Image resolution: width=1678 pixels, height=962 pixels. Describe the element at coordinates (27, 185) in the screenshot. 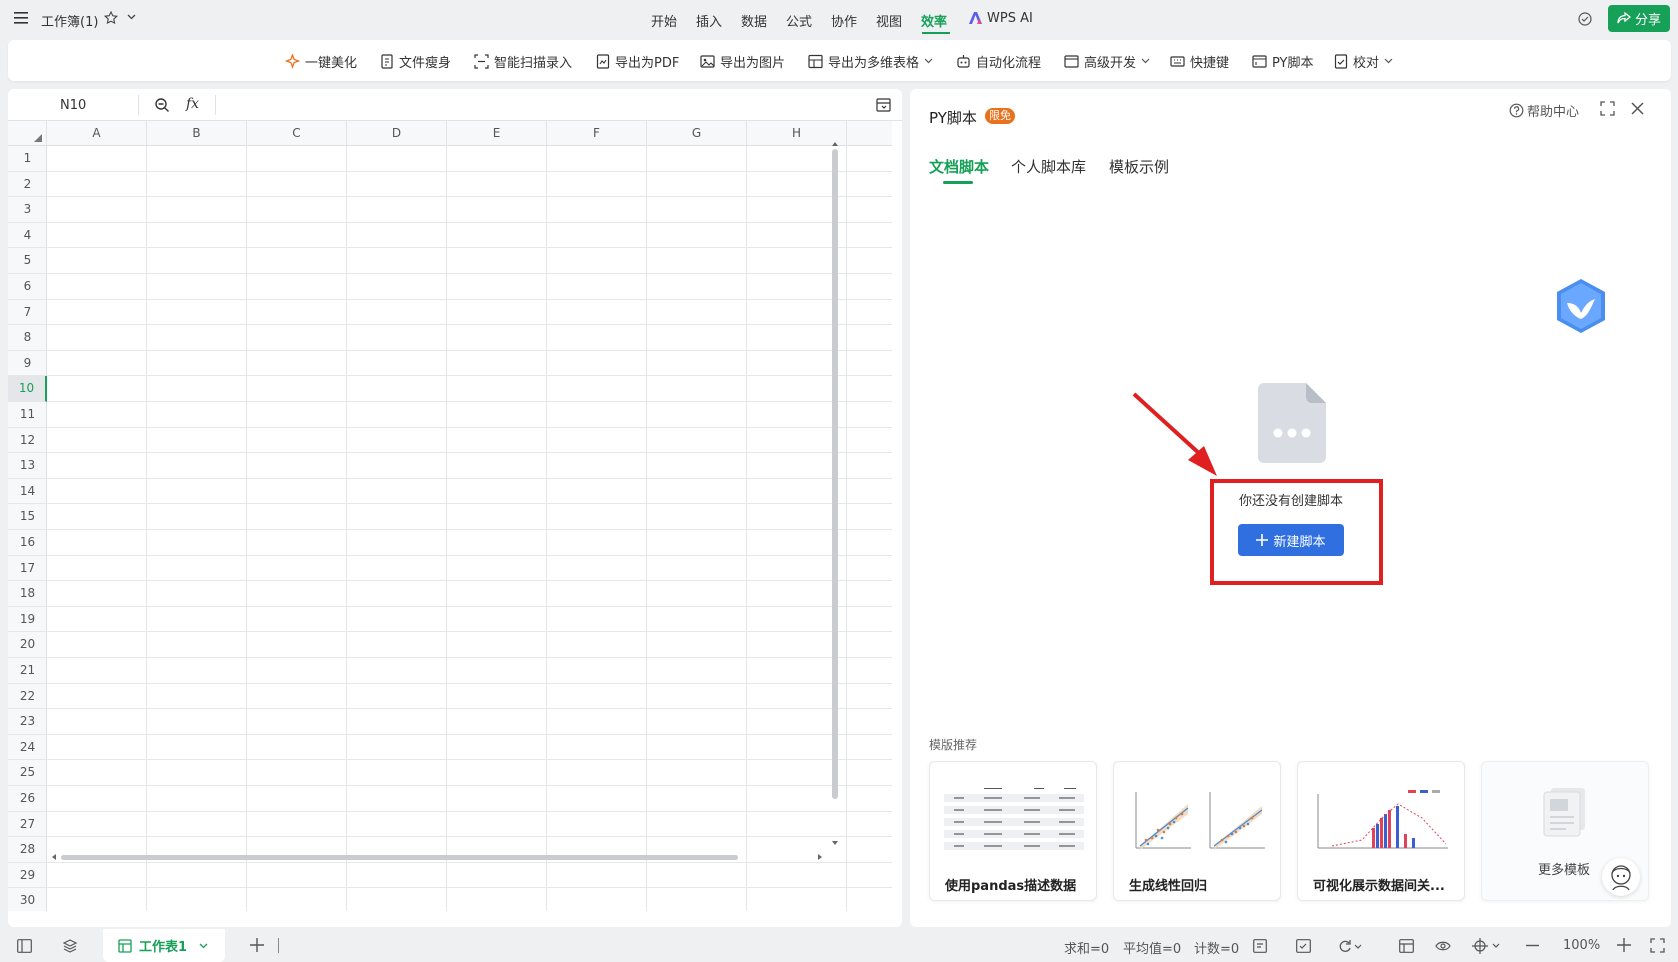

I see `row-header: 2` at that location.